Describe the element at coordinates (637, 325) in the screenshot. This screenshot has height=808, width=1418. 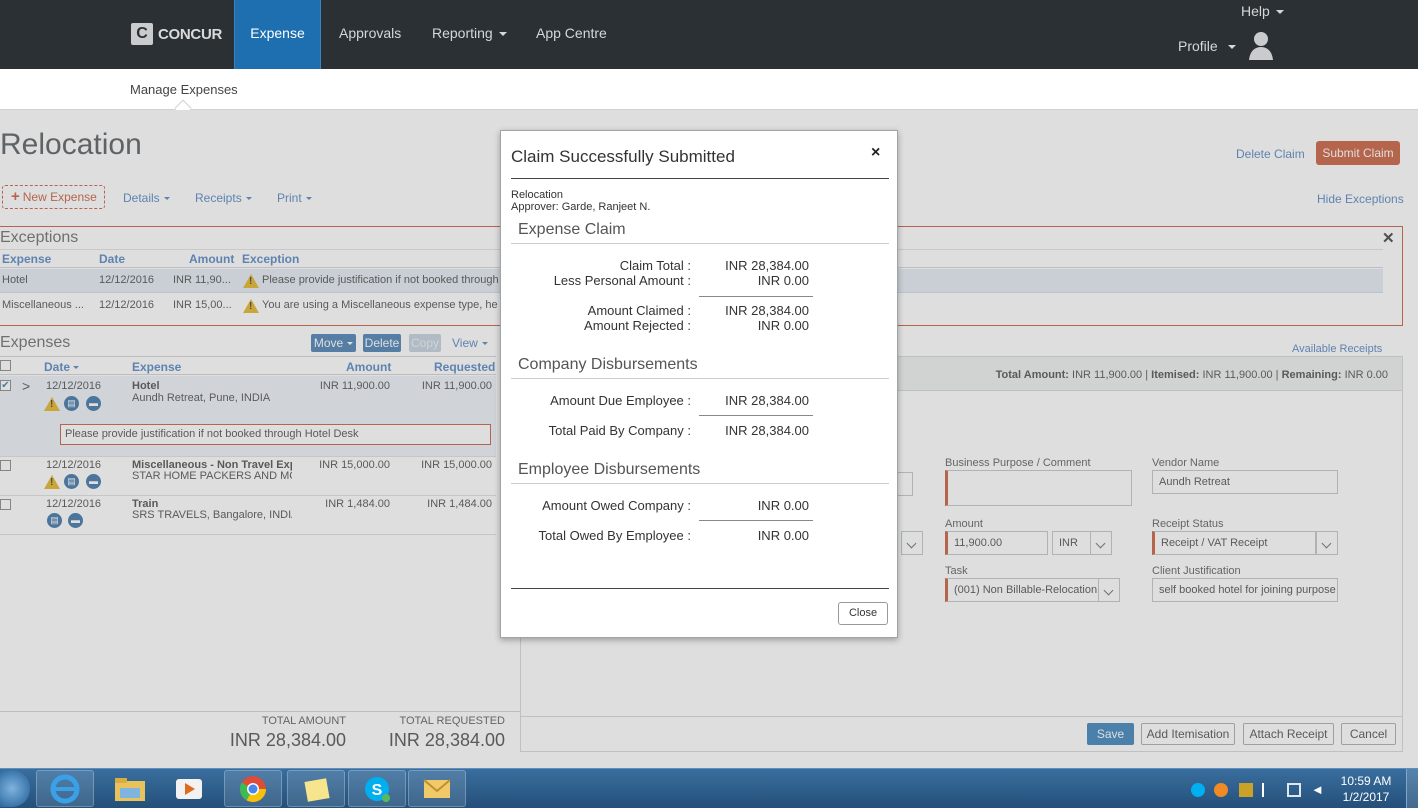
I see `amount-rejected-label: Amount Rejected :` at that location.